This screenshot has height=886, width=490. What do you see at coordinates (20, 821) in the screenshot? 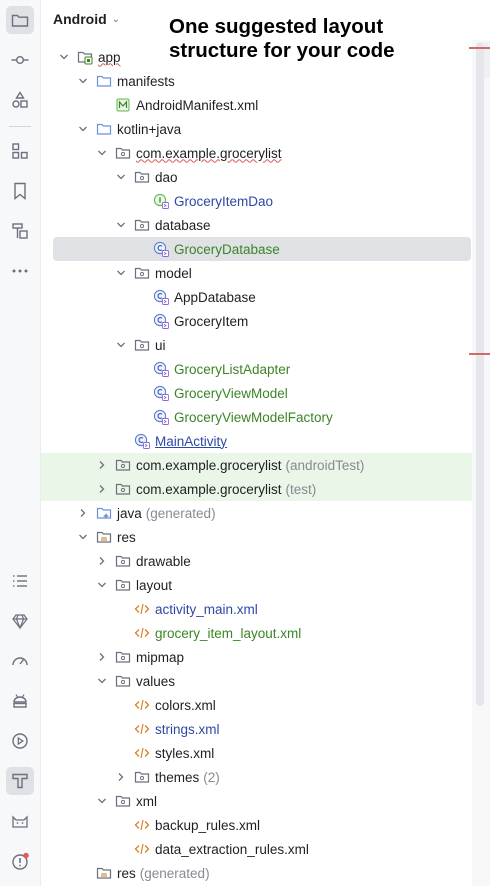
I see `cat-icon` at bounding box center [20, 821].